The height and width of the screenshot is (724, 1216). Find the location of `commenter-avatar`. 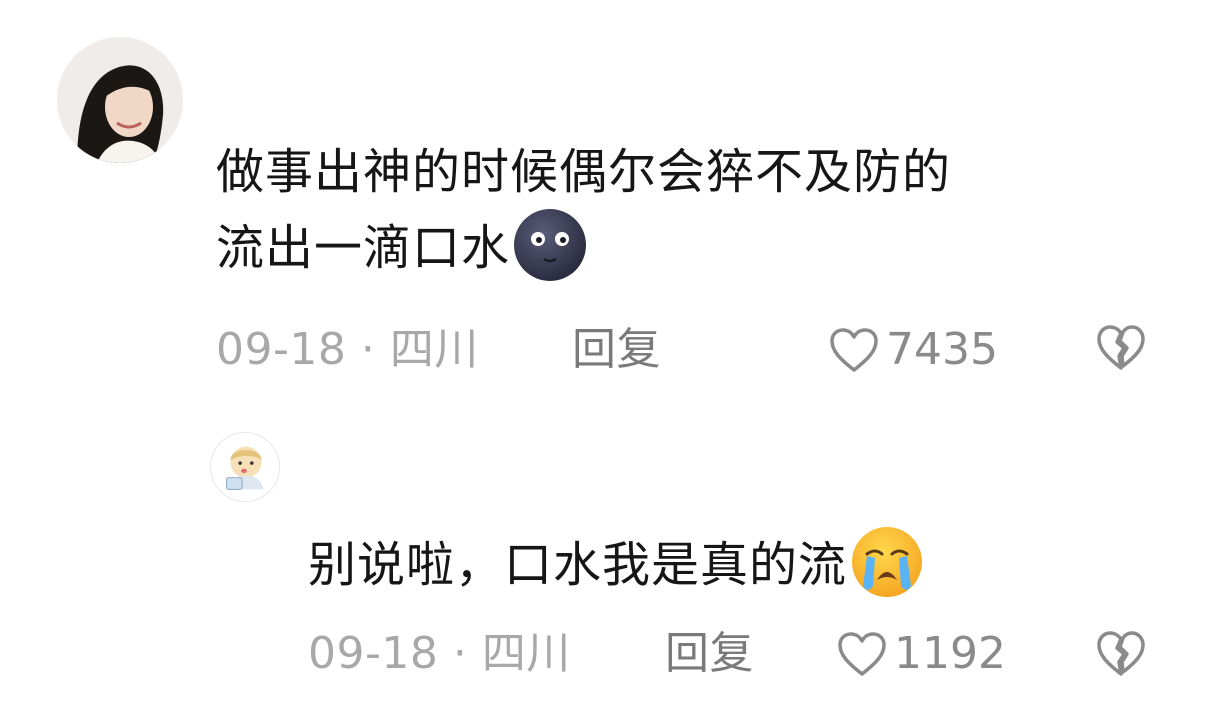

commenter-avatar is located at coordinates (120, 100).